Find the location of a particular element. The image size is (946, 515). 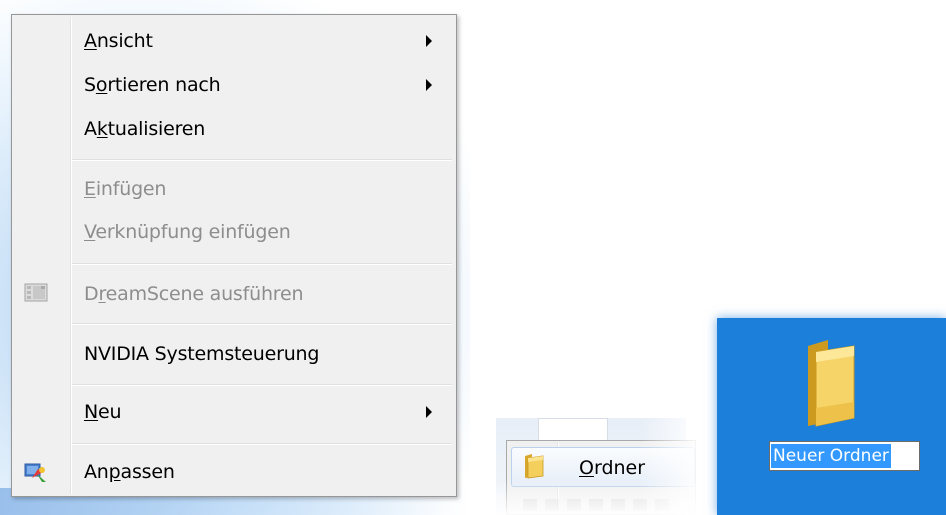

menu-item-nvidia-systemsteuerung: NVIDIA Systemsteuerung is located at coordinates (234, 354).